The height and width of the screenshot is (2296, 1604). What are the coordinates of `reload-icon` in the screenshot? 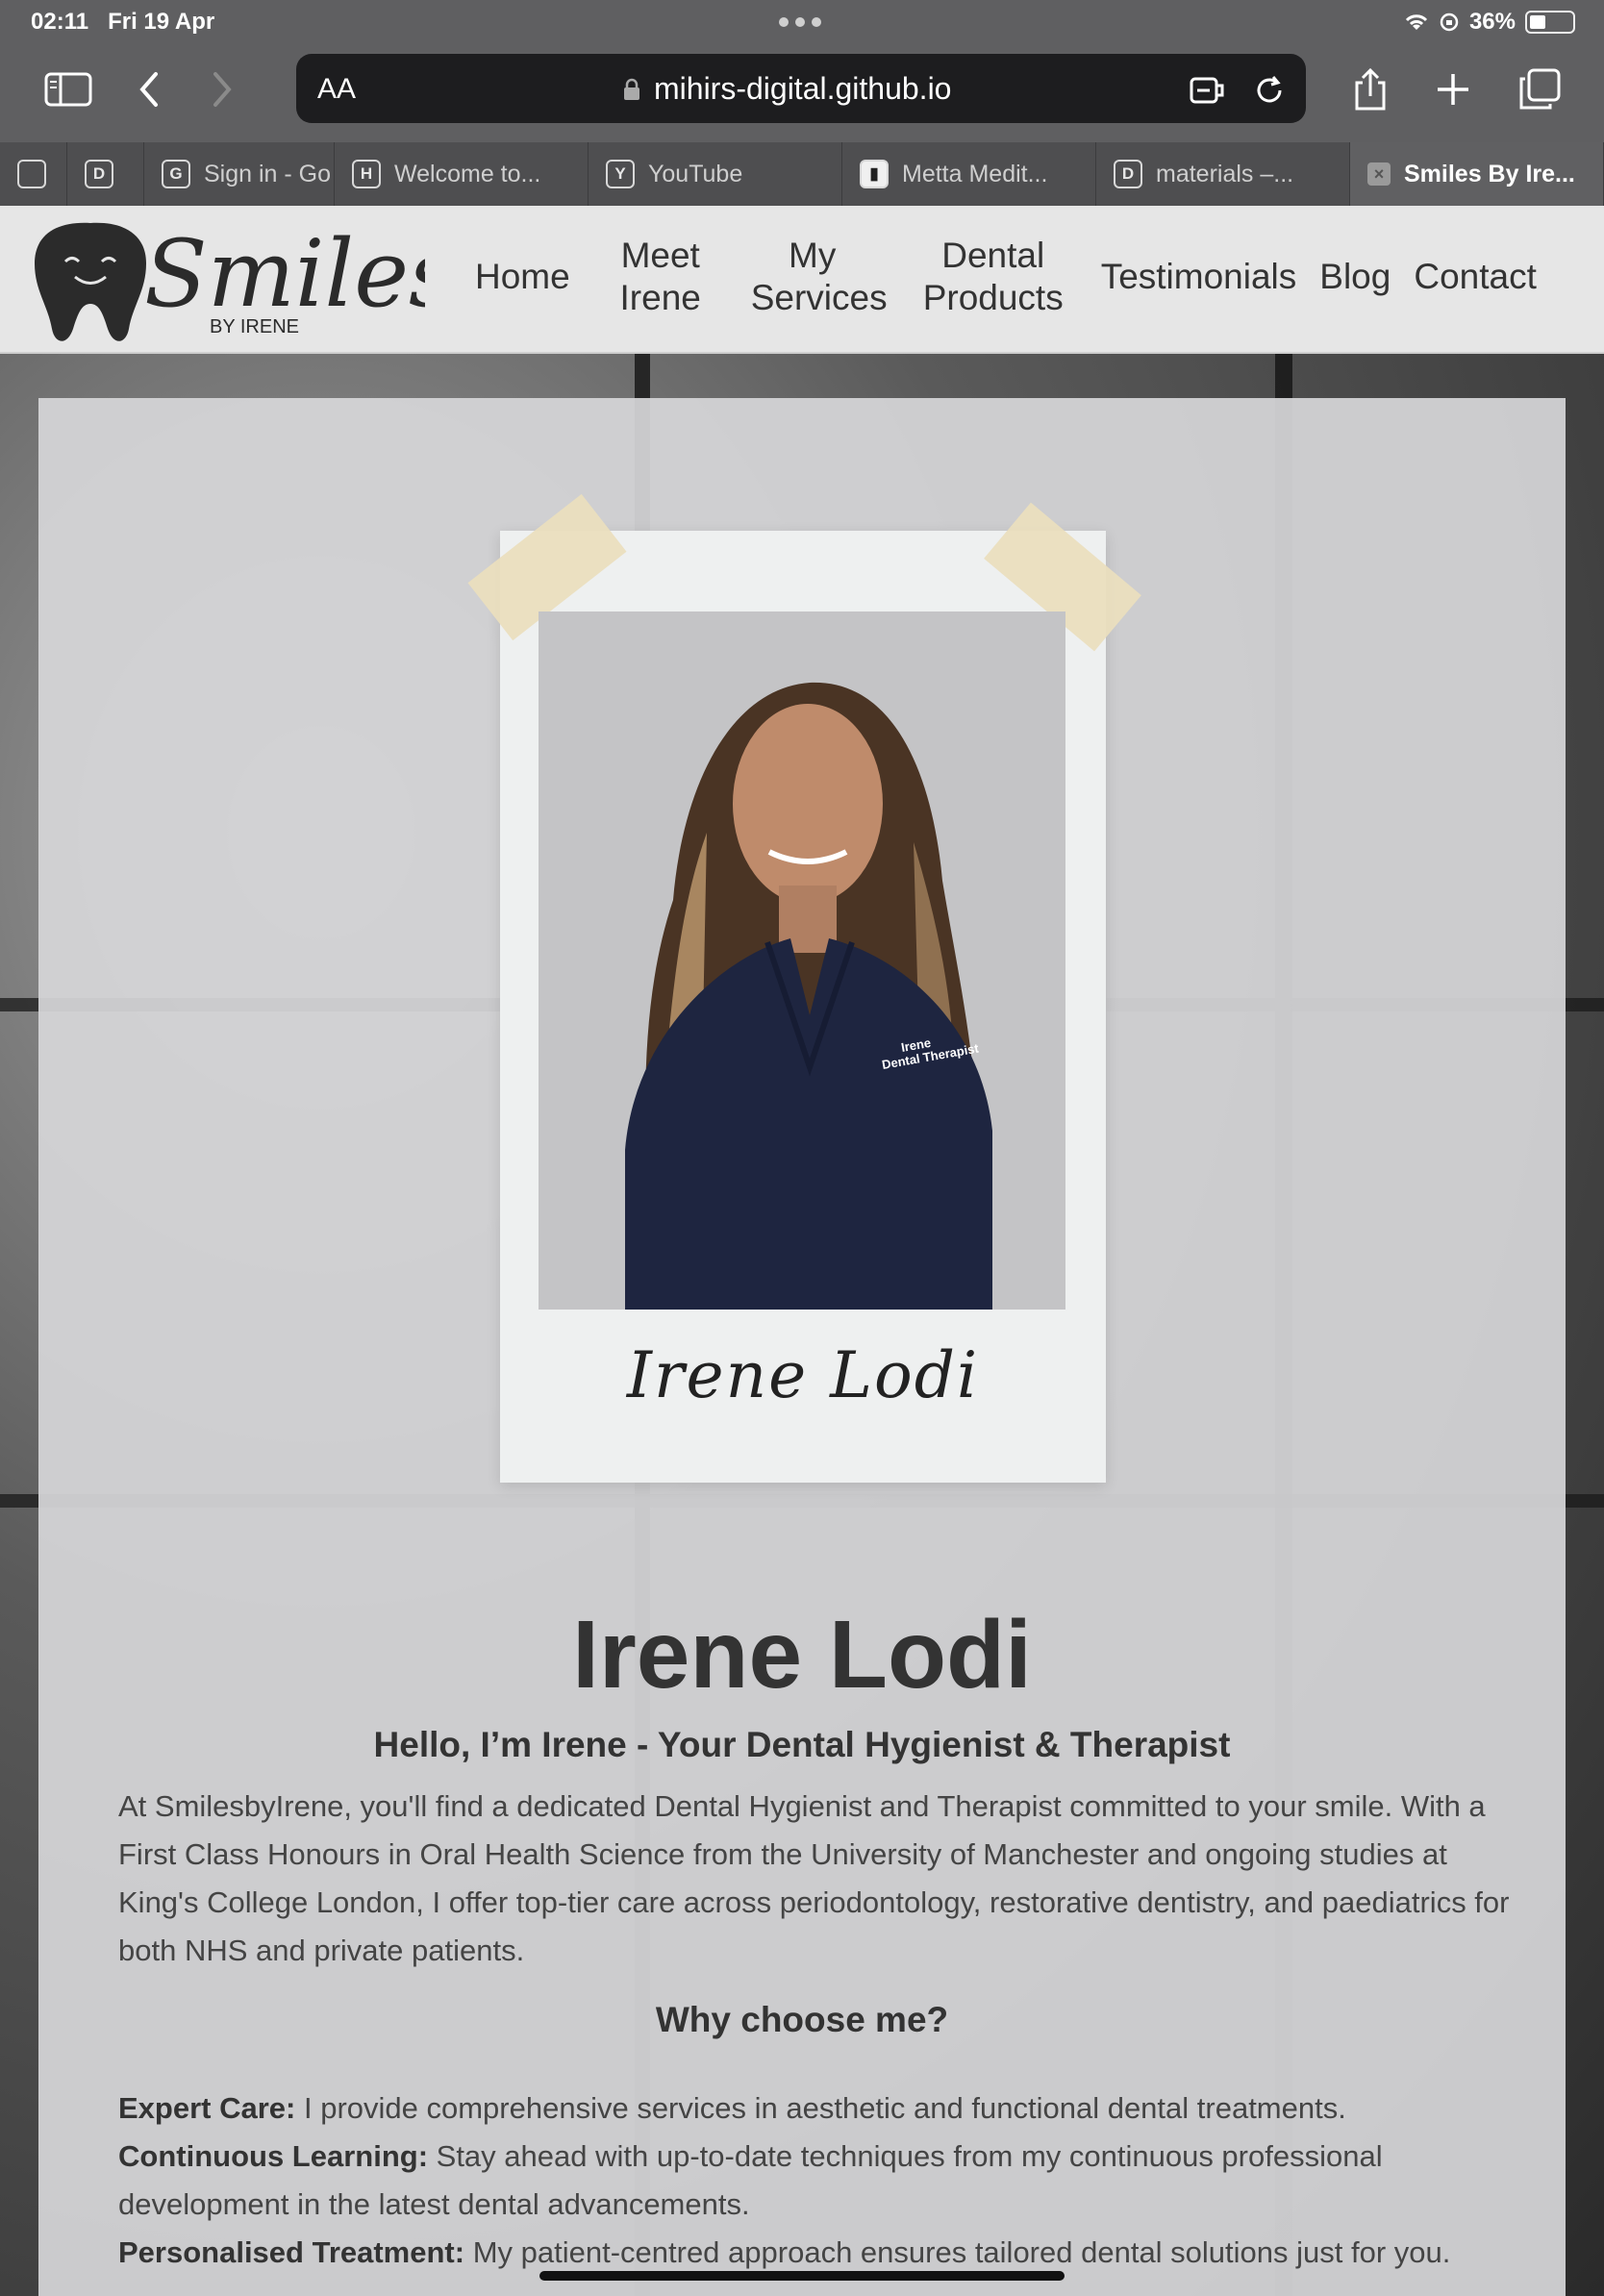 It's located at (1269, 90).